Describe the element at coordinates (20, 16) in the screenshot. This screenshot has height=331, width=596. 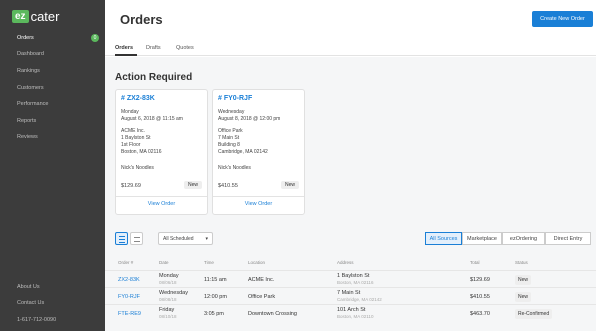
I see `logo-ez: ez` at that location.